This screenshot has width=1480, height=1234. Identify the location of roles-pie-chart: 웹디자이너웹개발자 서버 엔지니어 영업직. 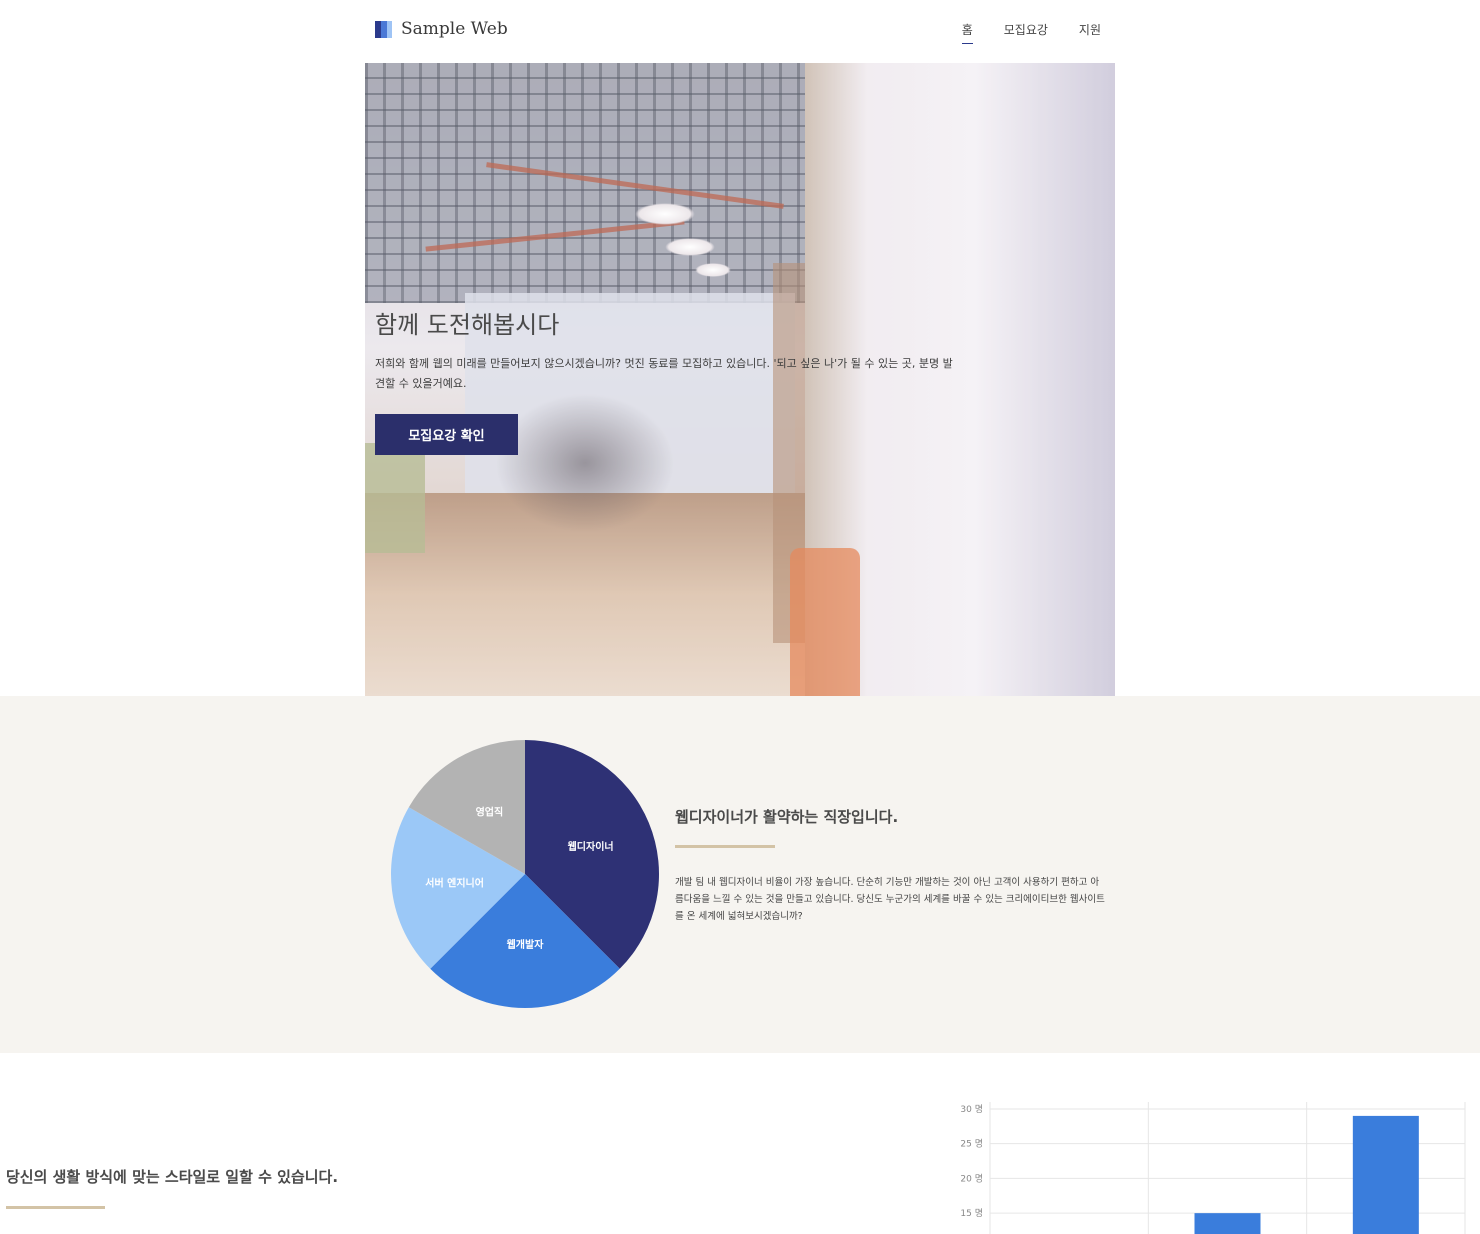
(525, 874).